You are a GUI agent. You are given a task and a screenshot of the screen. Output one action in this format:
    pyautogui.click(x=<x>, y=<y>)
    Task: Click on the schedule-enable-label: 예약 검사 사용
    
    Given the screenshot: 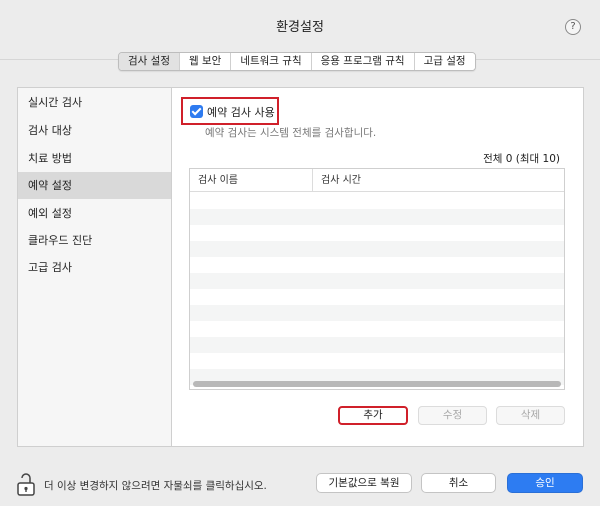 What is the action you would take?
    pyautogui.click(x=241, y=112)
    